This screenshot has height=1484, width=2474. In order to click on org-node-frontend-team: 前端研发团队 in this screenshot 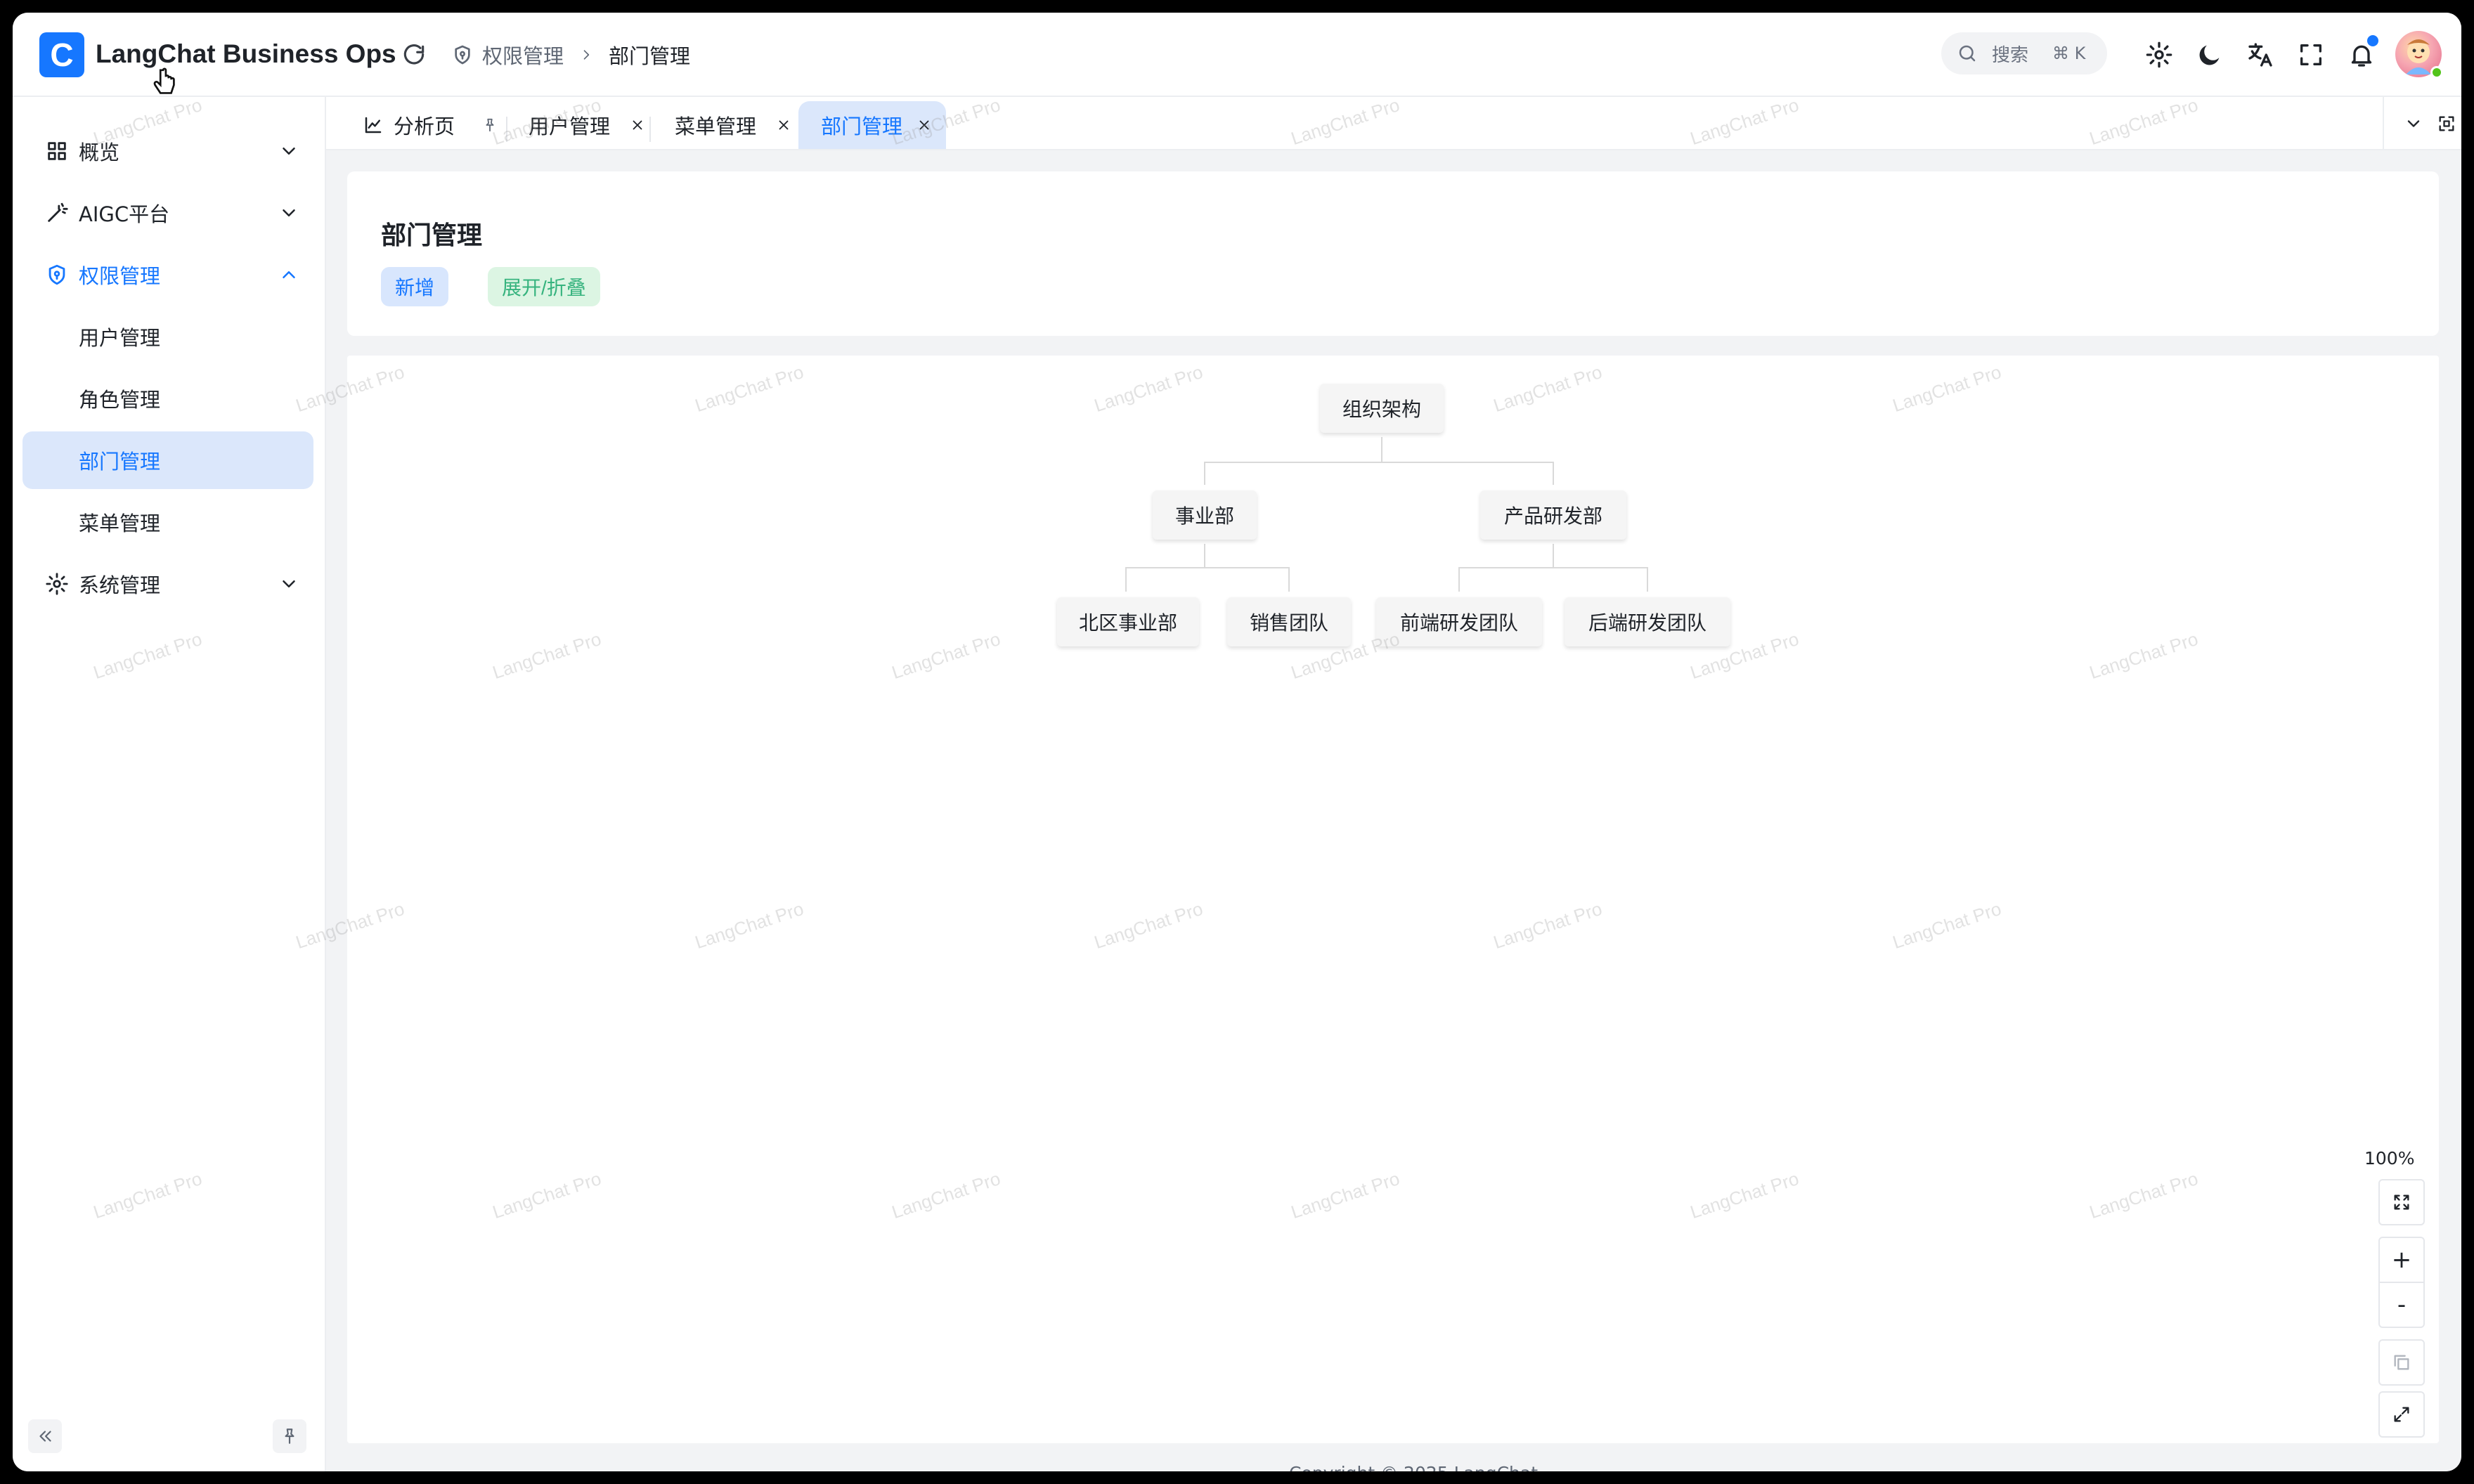, I will do `click(1459, 621)`.